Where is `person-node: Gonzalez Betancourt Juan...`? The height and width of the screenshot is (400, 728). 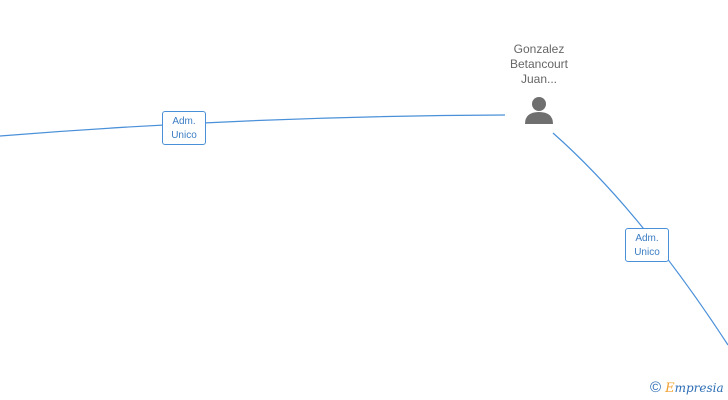
person-node: Gonzalez Betancourt Juan... is located at coordinates (539, 83).